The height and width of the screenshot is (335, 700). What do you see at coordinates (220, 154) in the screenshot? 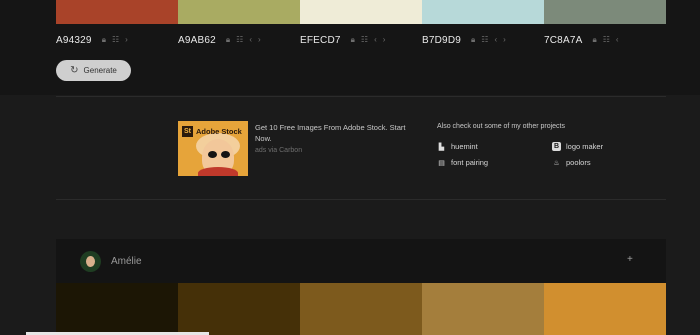
I see `sunglasses-shape` at bounding box center [220, 154].